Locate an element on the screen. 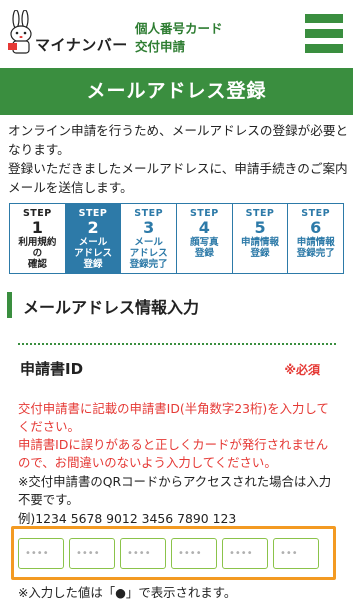  step-name: 申請情報 登録 is located at coordinates (260, 248).